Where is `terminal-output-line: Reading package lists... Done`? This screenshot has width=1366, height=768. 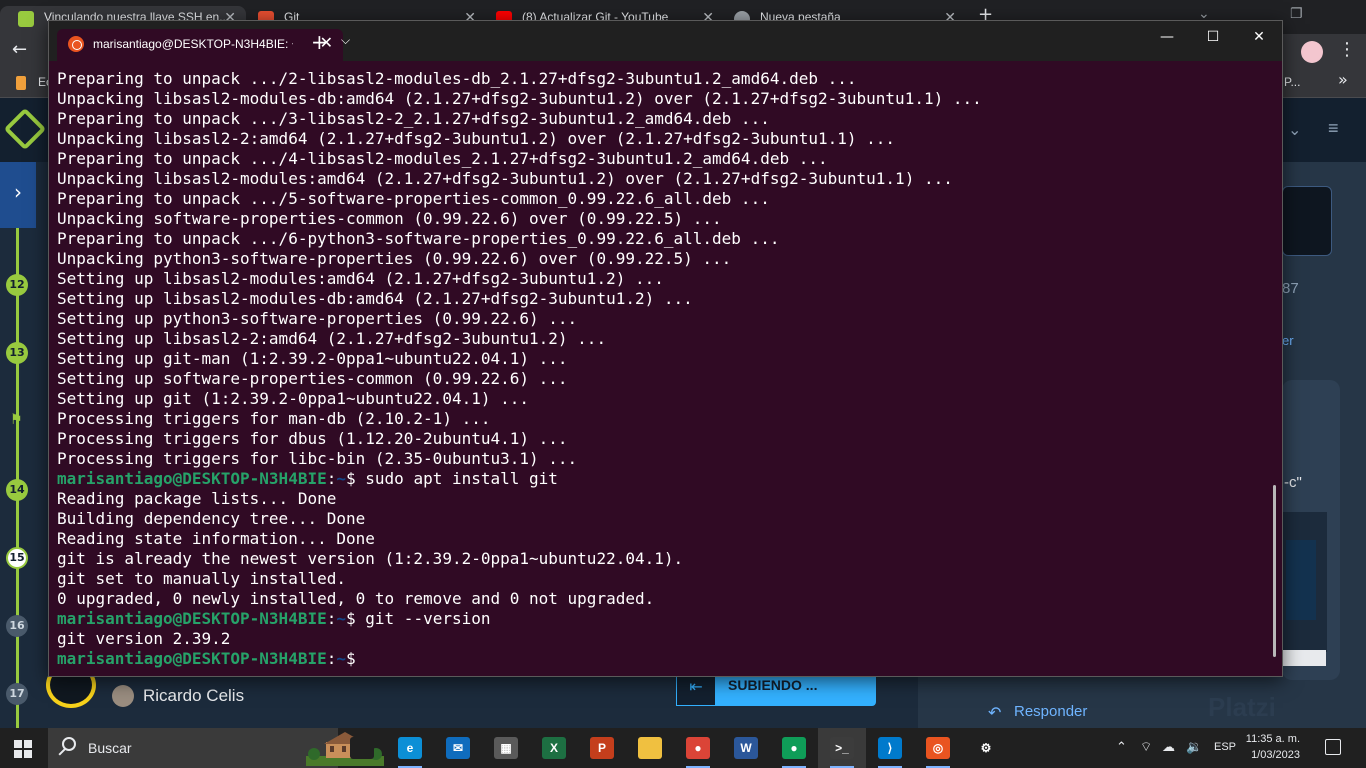
terminal-output-line: Reading package lists... Done is located at coordinates (197, 498).